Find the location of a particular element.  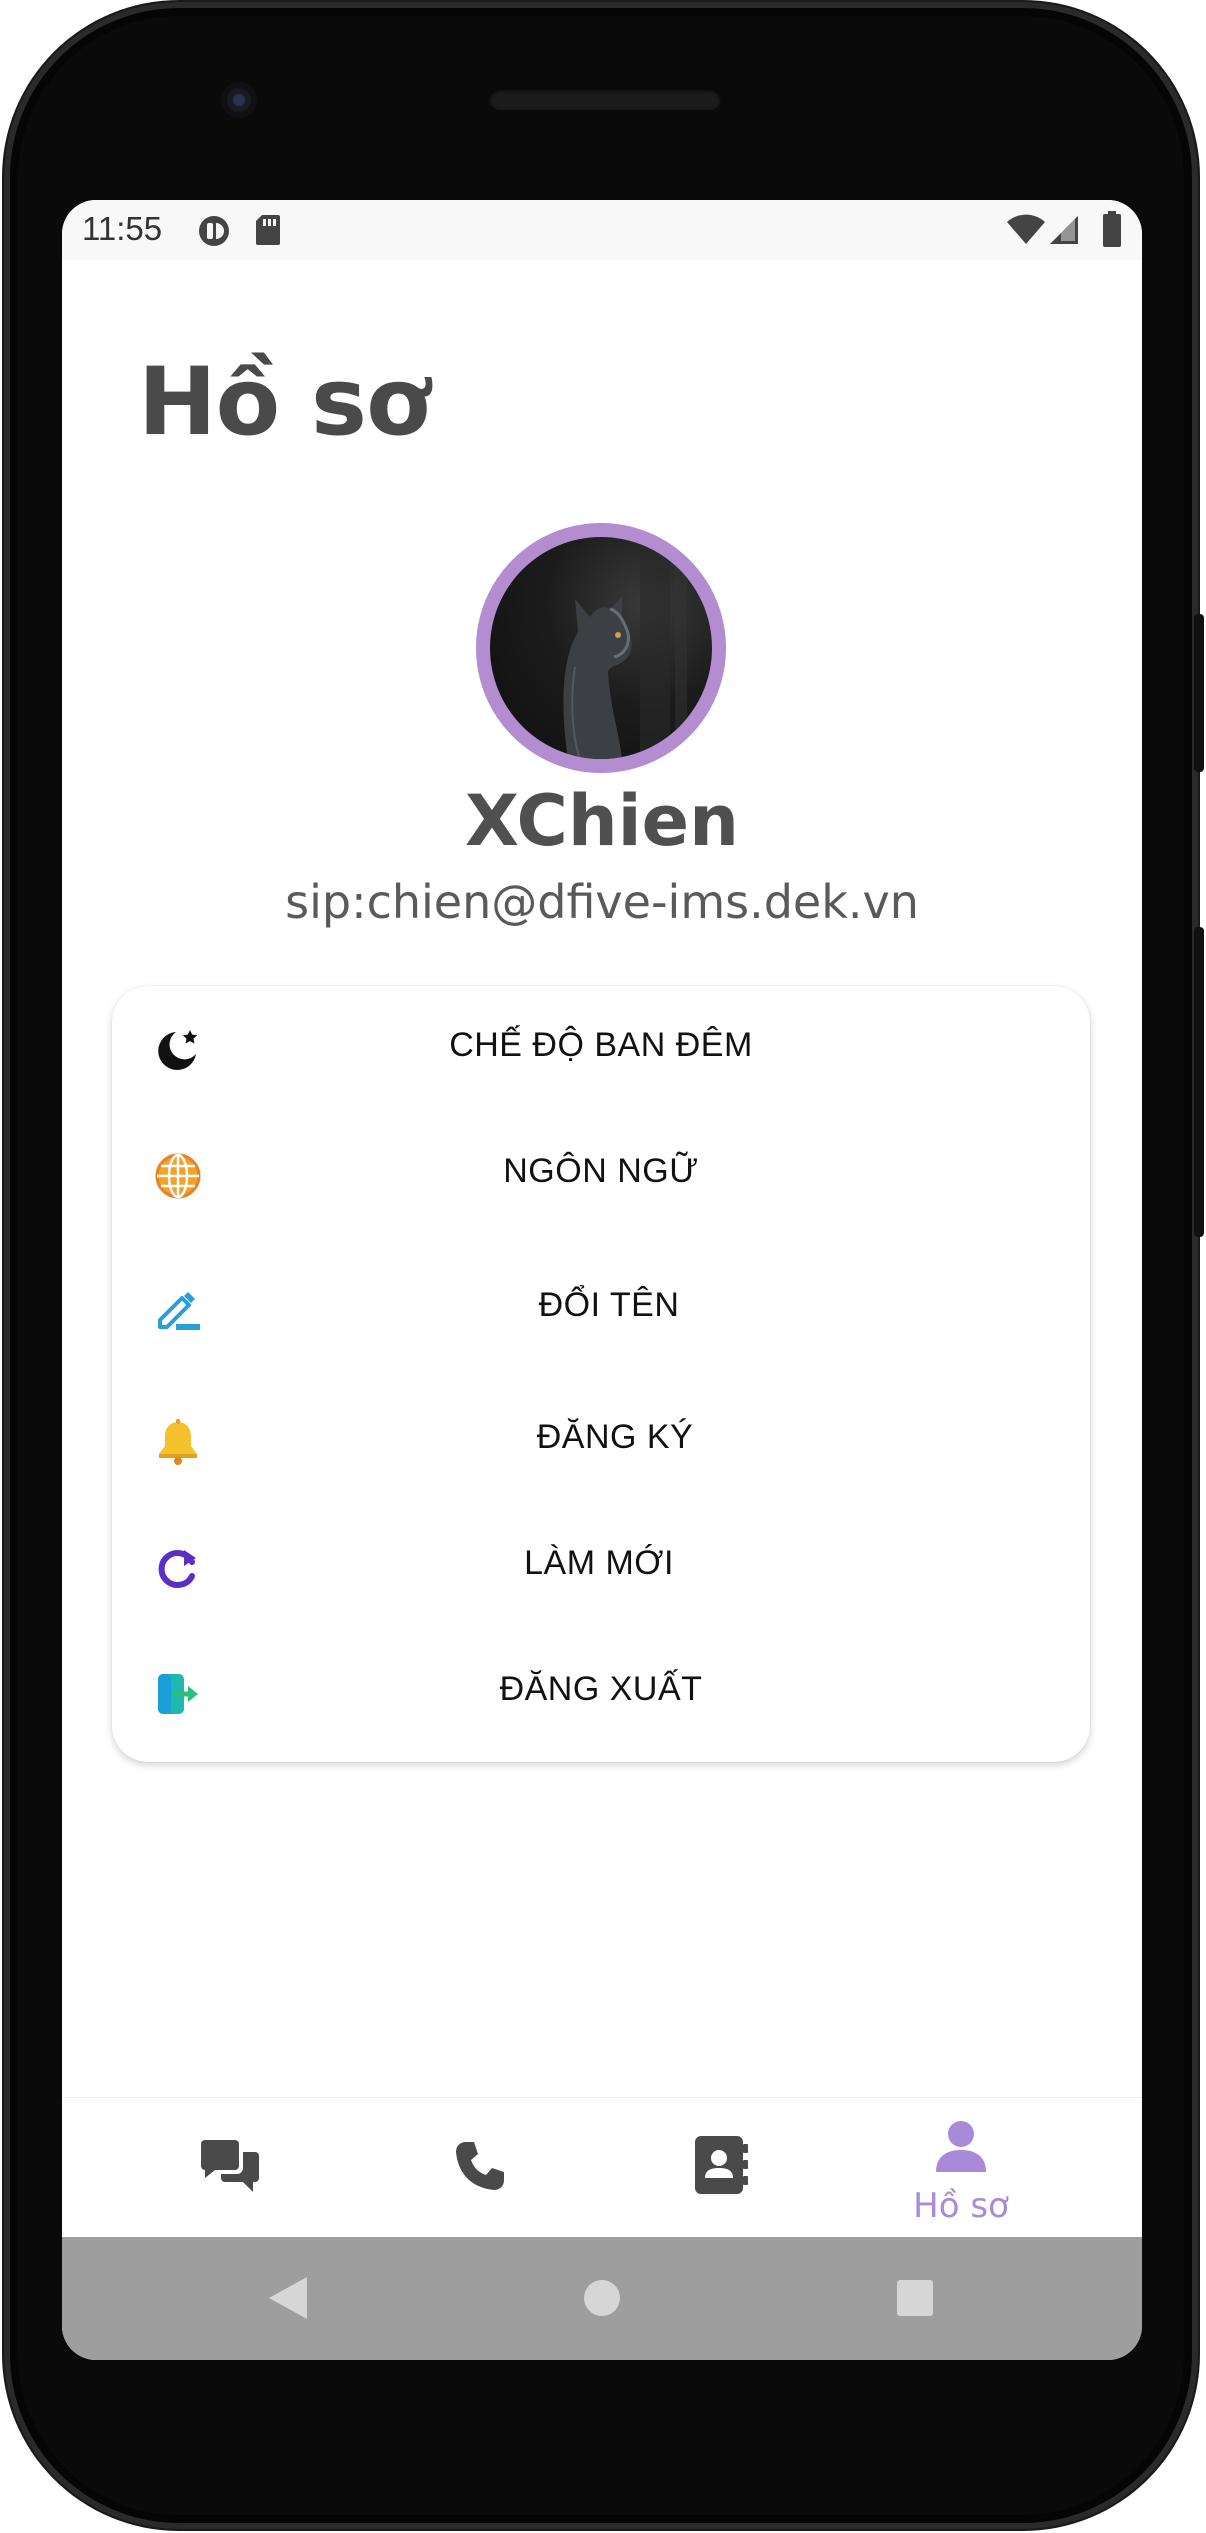

menu-item-refresh: LÀM MỚI is located at coordinates (601, 1566).